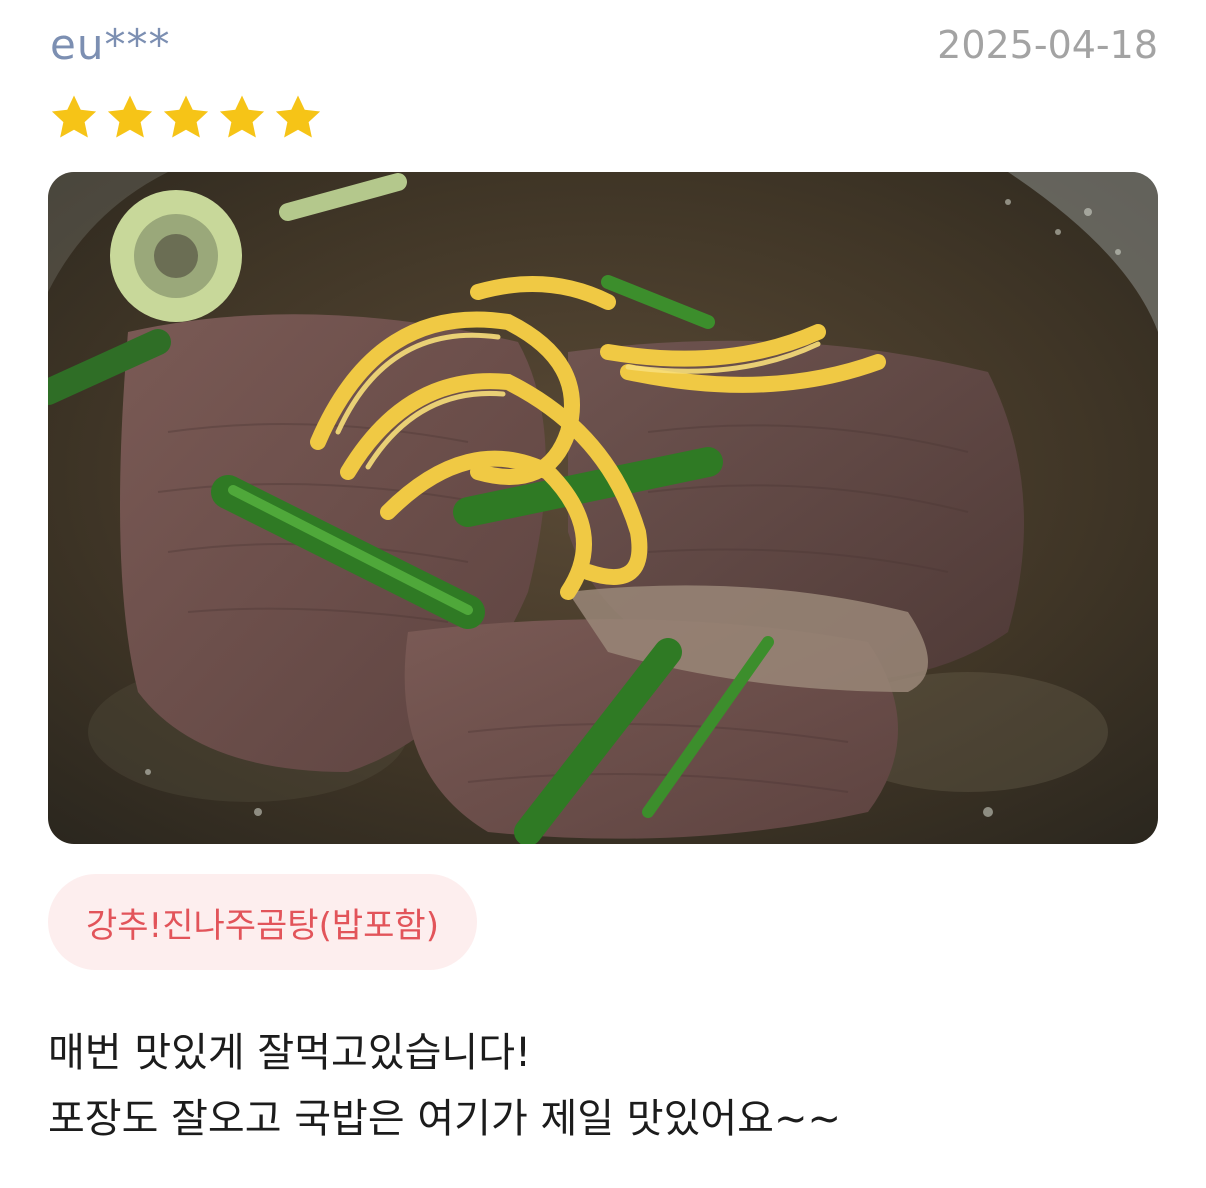 The height and width of the screenshot is (1188, 1206). What do you see at coordinates (290, 1053) in the screenshot?
I see `review-text-line: 매번 맛있게 잘먹고있습니다!` at bounding box center [290, 1053].